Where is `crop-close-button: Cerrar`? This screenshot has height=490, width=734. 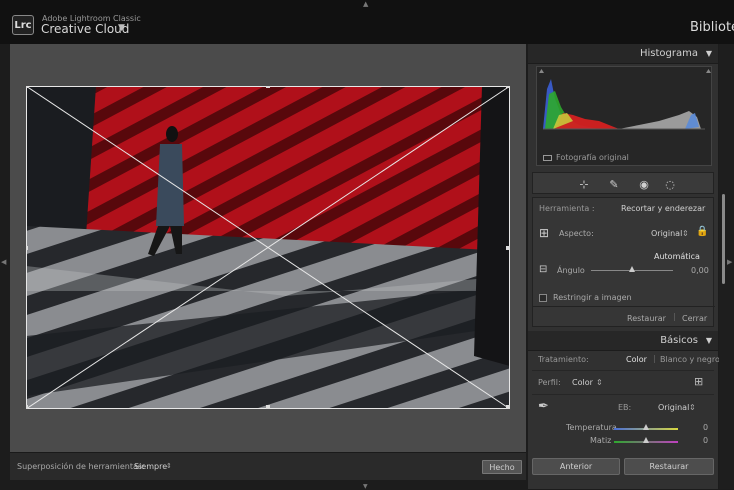
crop-close-button: Cerrar is located at coordinates (694, 318).